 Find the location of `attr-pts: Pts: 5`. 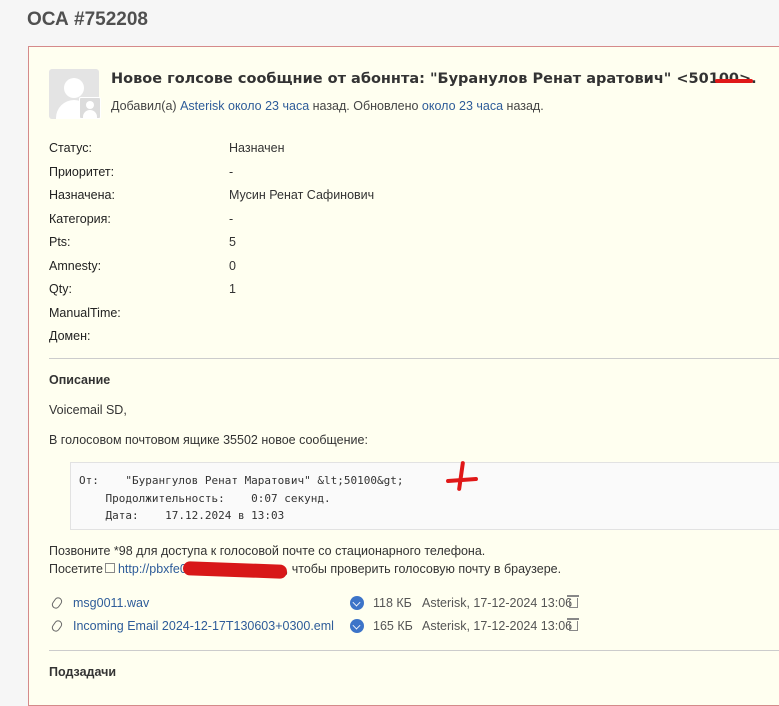

attr-pts: Pts: 5 is located at coordinates (399, 247).